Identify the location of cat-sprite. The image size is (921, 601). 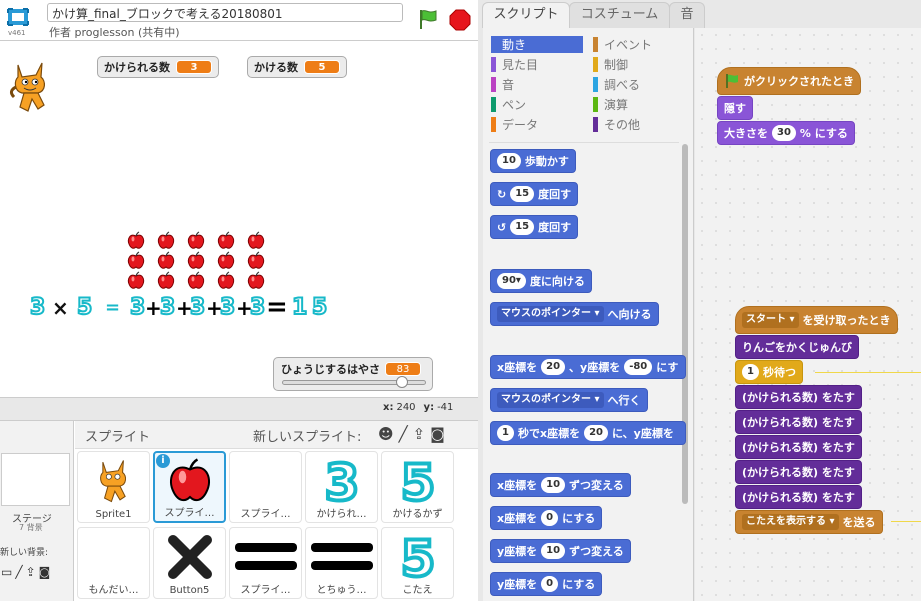
(31, 87).